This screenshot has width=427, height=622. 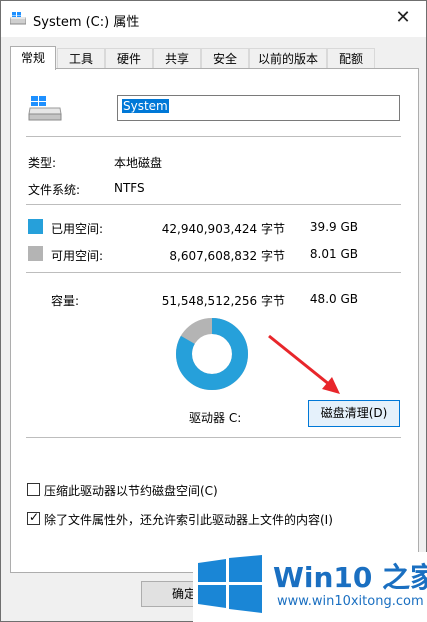 I want to click on watermark-url: www.win10xitong.com, so click(x=350, y=601).